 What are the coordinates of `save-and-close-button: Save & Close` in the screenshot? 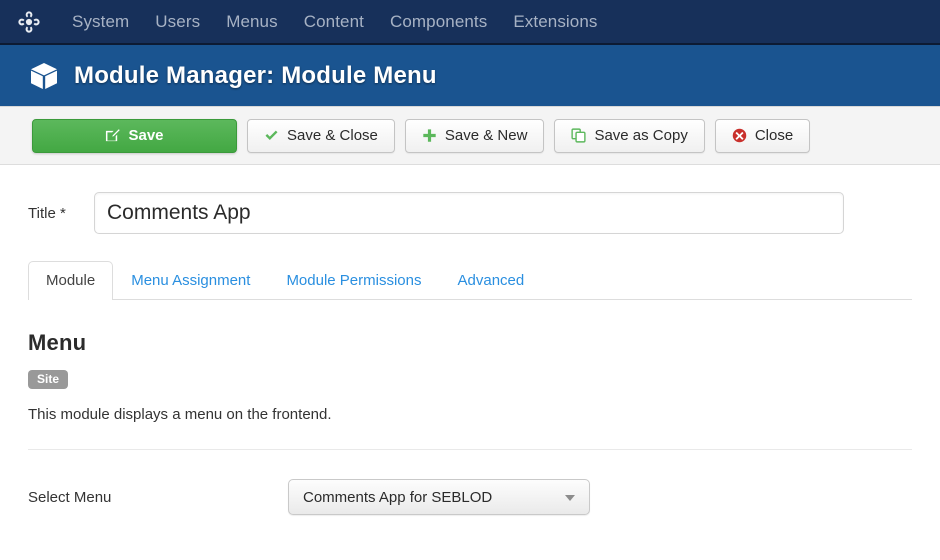 It's located at (321, 135).